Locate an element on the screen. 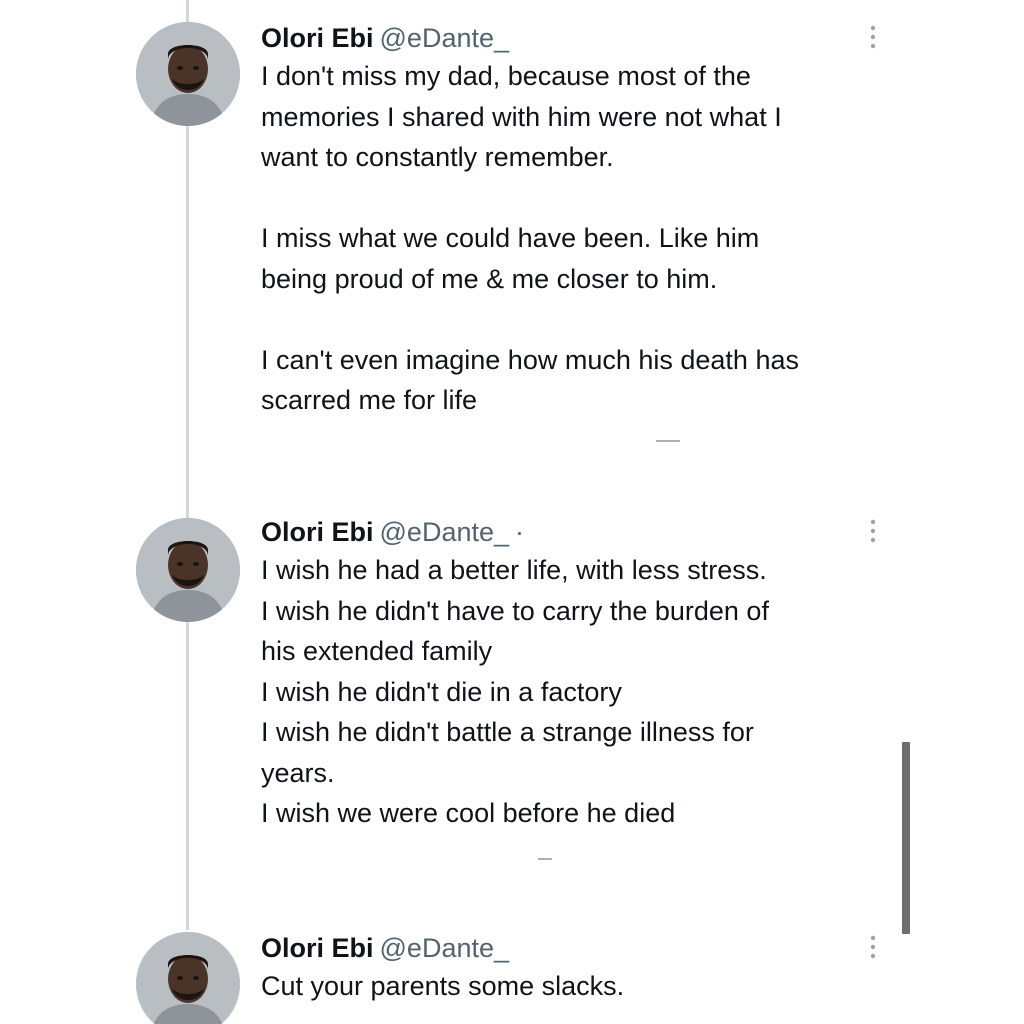 This screenshot has width=1024, height=1024. tweet-line: I miss what we could have been. Like him is located at coordinates (510, 238).